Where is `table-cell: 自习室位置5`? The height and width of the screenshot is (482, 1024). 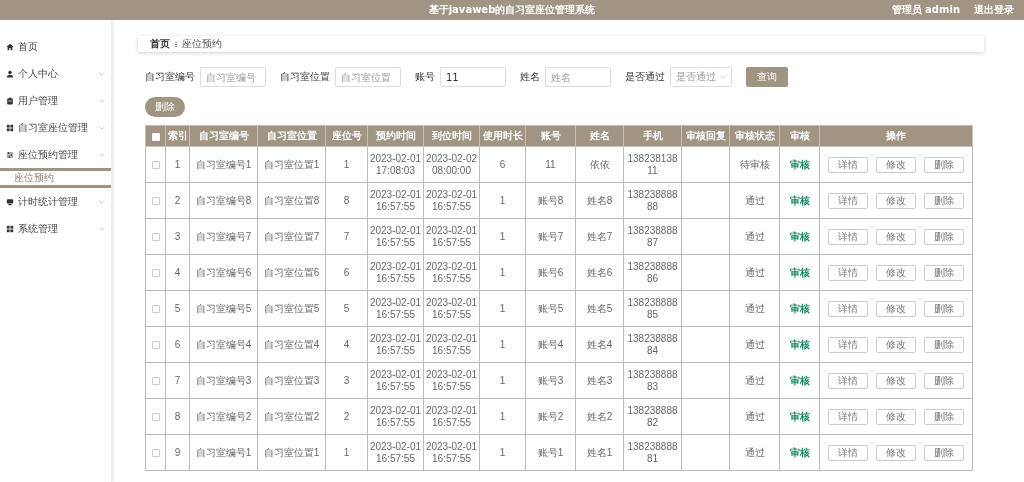
table-cell: 自习室位置5 is located at coordinates (291, 308).